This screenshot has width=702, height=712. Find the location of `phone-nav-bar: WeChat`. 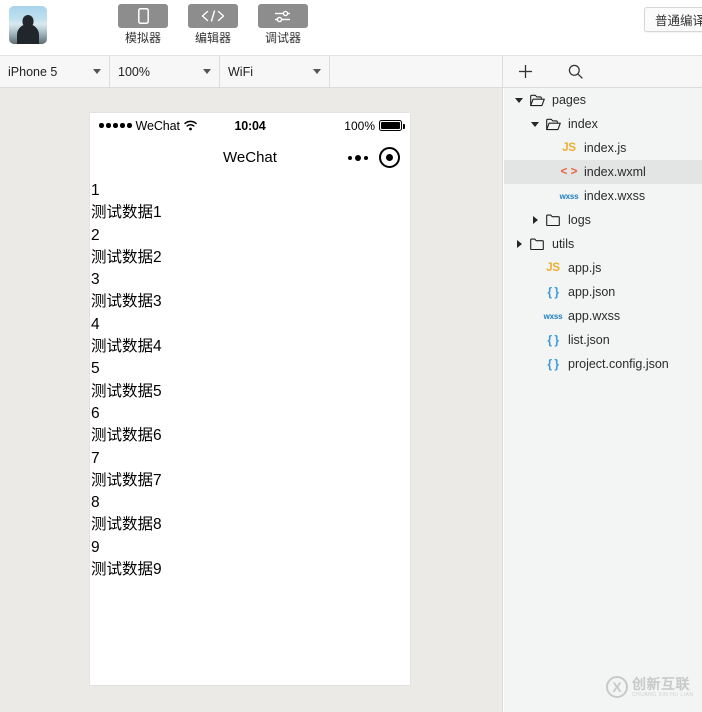

phone-nav-bar: WeChat is located at coordinates (250, 159).